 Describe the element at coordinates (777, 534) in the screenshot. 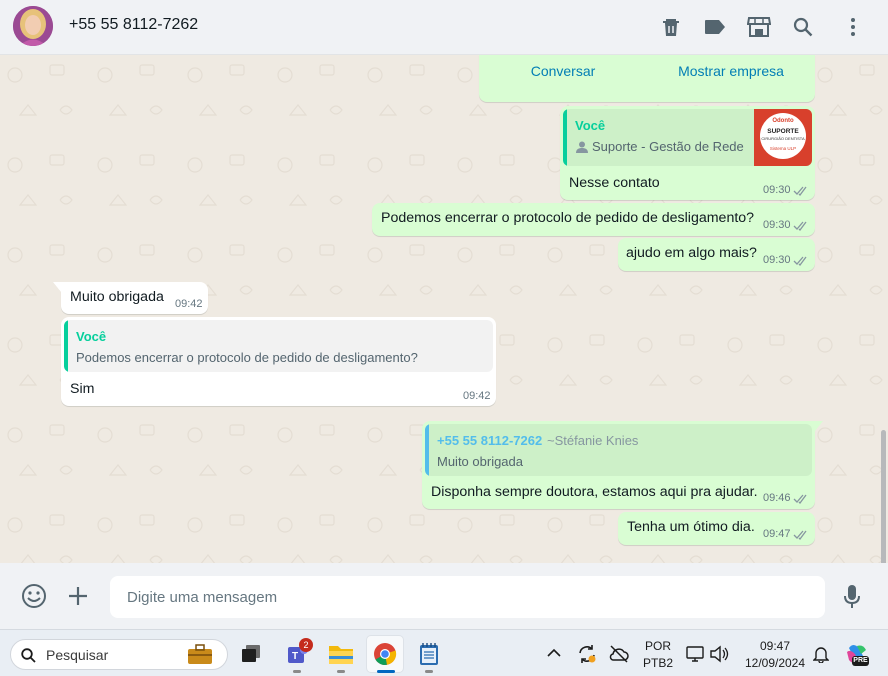

I see `message-time: 09:47` at that location.